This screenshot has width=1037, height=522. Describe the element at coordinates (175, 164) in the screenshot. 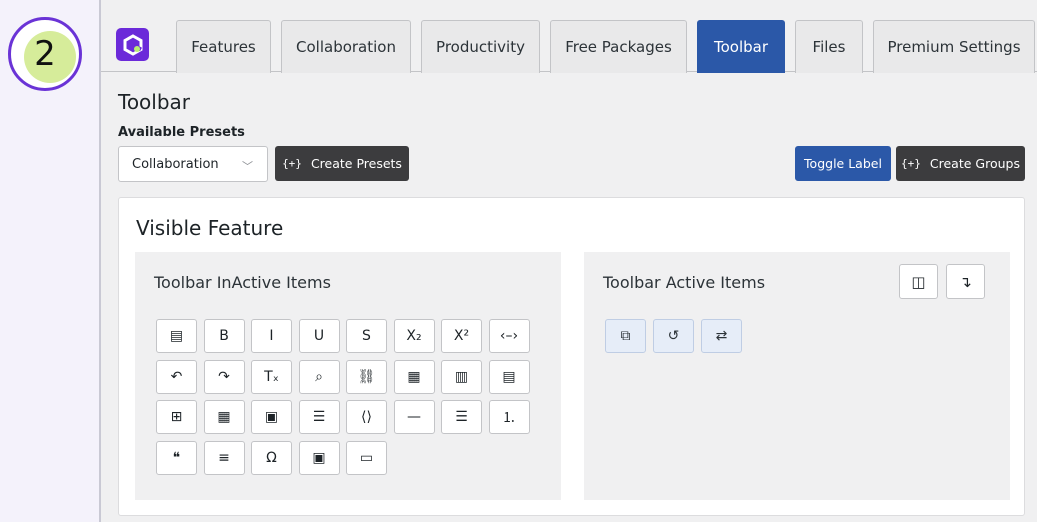

I see `presets-selected-value: Collaboration` at that location.